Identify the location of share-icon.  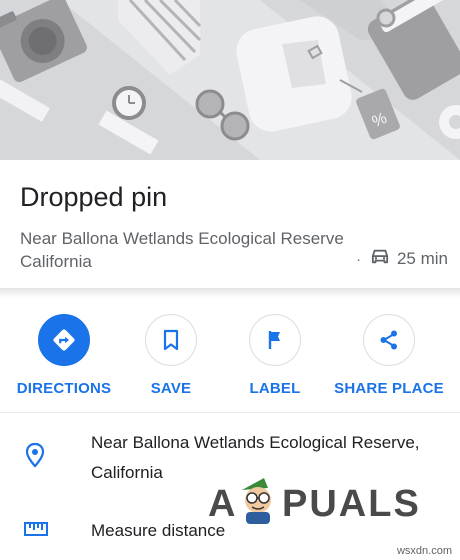
(389, 340).